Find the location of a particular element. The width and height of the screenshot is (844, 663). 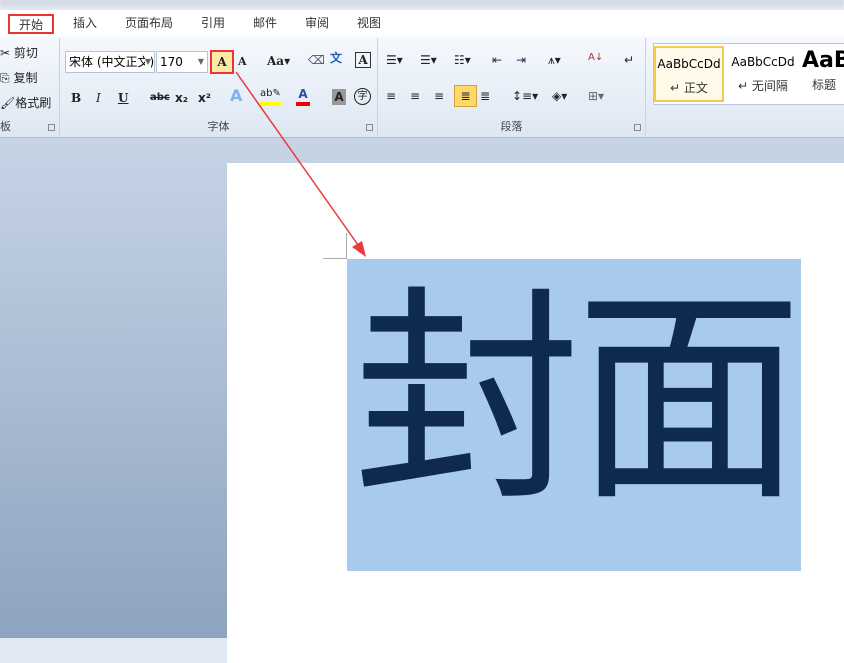

arrow-head-icon is located at coordinates (359, 249).